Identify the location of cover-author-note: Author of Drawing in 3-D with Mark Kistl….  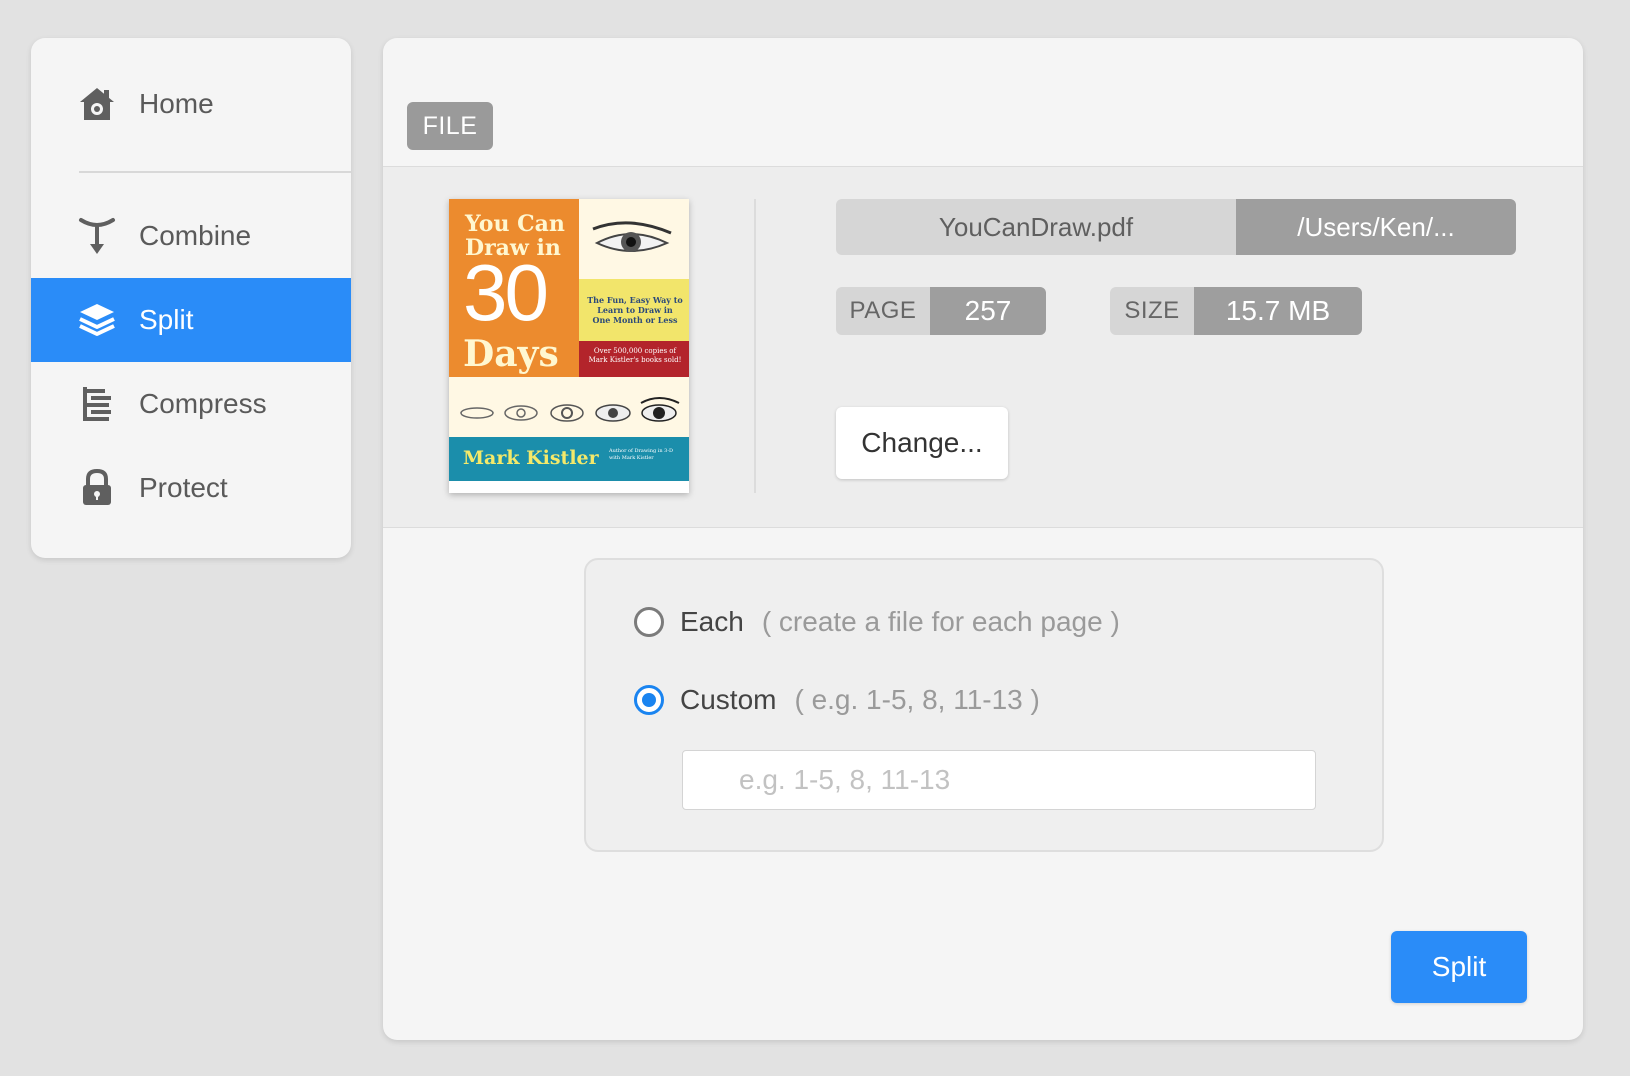
(641, 454).